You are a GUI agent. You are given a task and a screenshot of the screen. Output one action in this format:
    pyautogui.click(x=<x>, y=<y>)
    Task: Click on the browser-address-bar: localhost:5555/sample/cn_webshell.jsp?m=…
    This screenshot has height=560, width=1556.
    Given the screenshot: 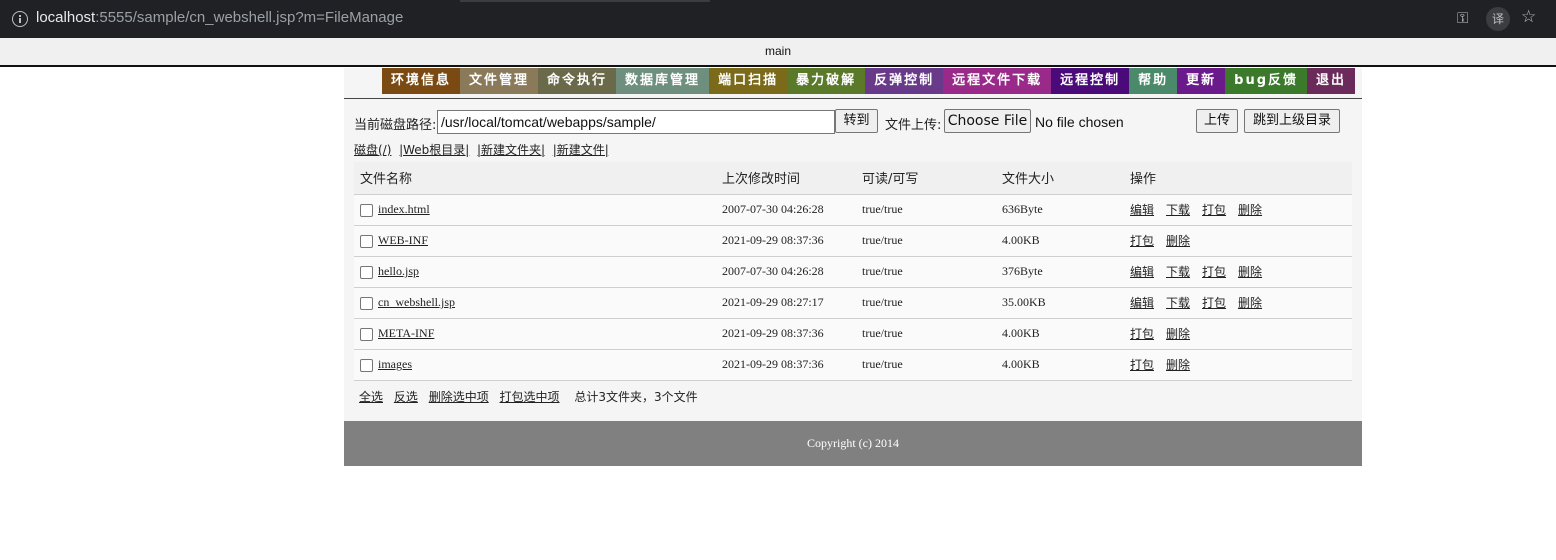 What is the action you would take?
    pyautogui.click(x=778, y=19)
    